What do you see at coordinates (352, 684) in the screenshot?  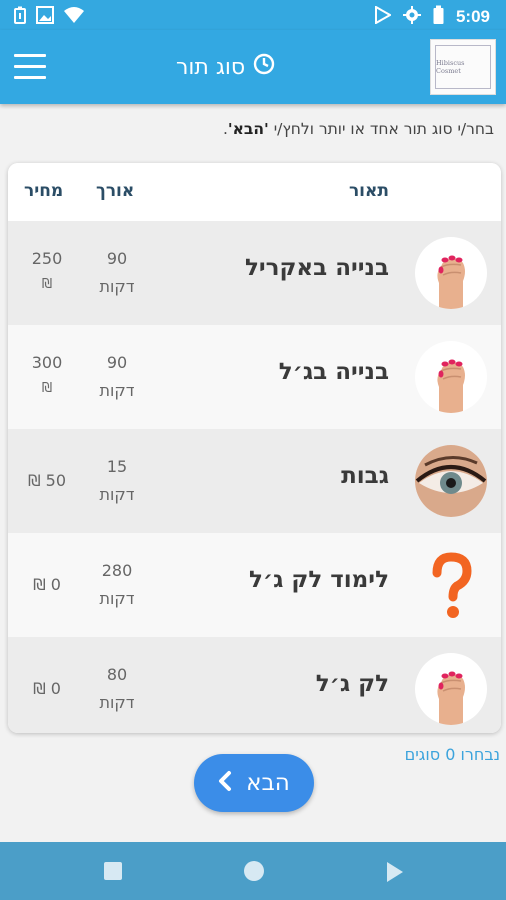 I see `service-name: לק ג׳ל` at bounding box center [352, 684].